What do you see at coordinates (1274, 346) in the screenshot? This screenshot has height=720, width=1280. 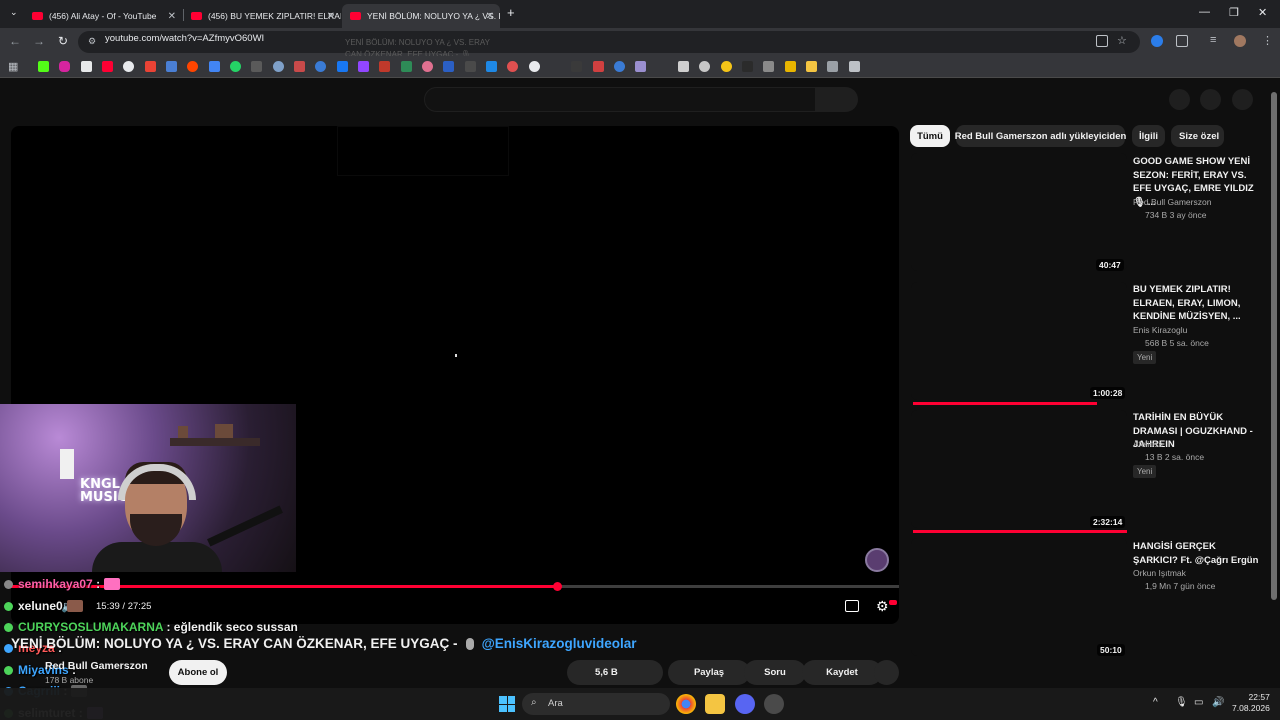 I see `page-scrollbar` at bounding box center [1274, 346].